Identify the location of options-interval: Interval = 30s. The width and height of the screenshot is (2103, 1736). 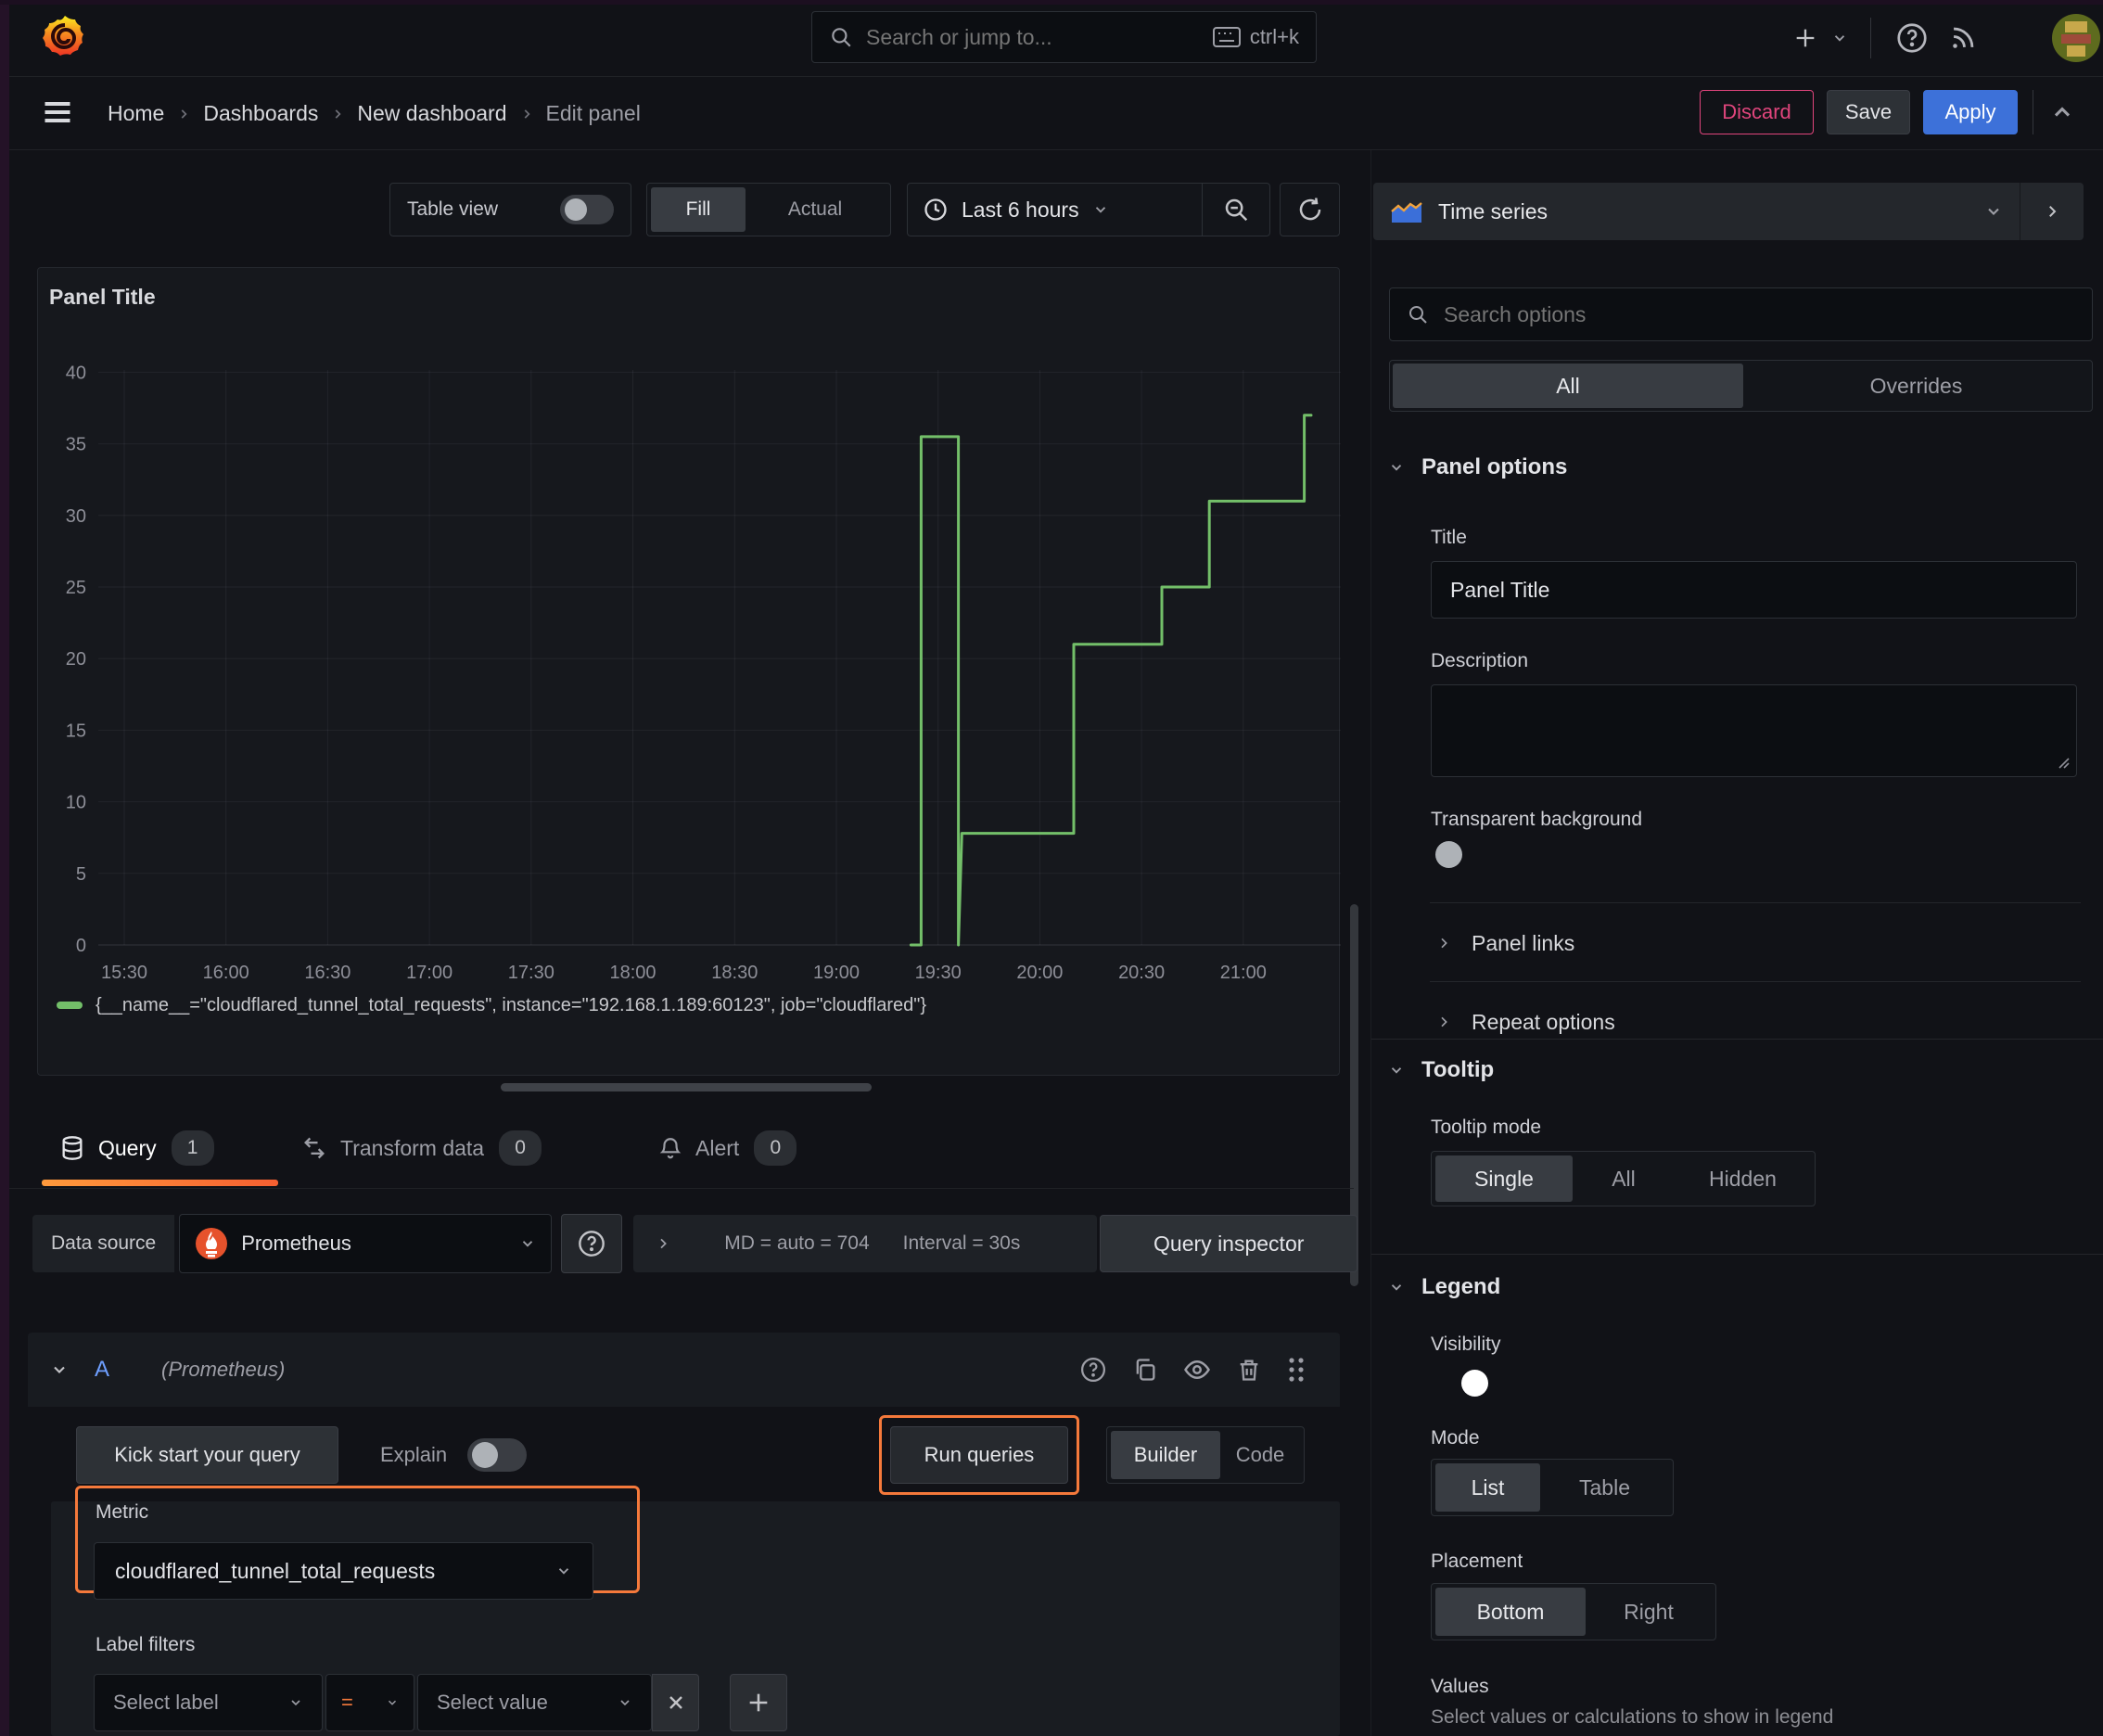
(961, 1243).